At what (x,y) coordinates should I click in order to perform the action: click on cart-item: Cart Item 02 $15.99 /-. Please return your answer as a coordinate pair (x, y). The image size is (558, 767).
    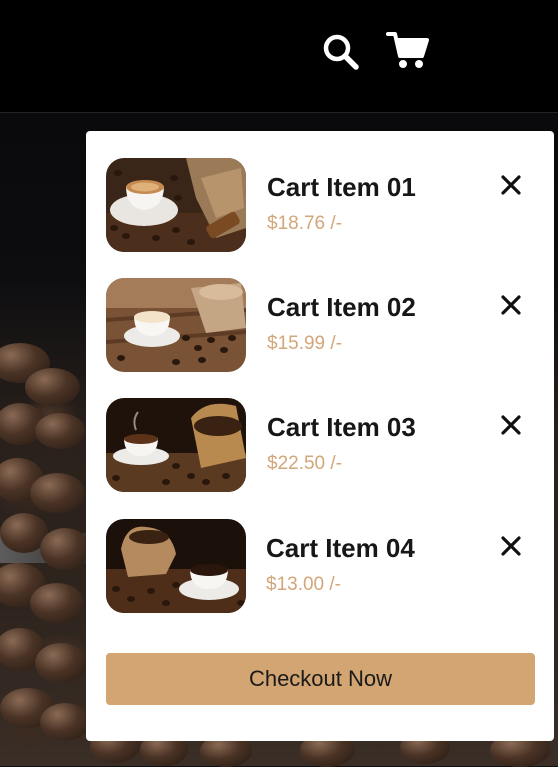
    Looking at the image, I should click on (321, 325).